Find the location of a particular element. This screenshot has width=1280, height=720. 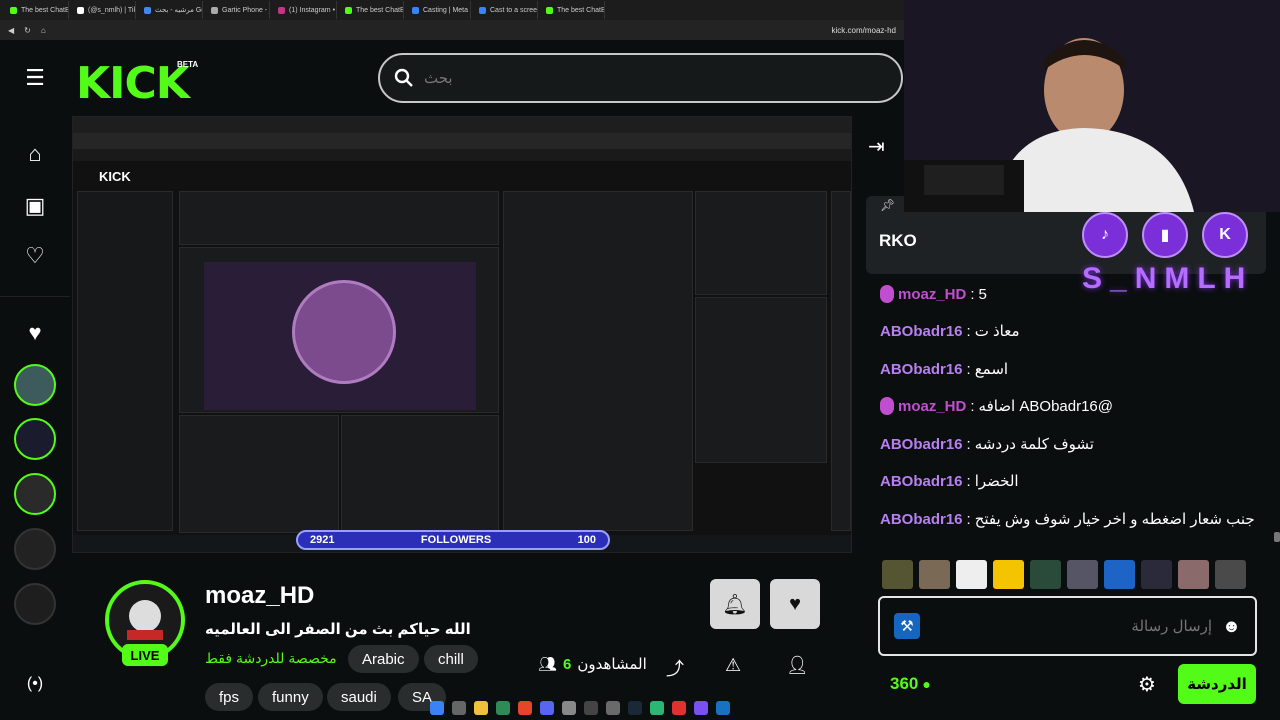

notification-bell-button: 🔔︎ is located at coordinates (735, 604).